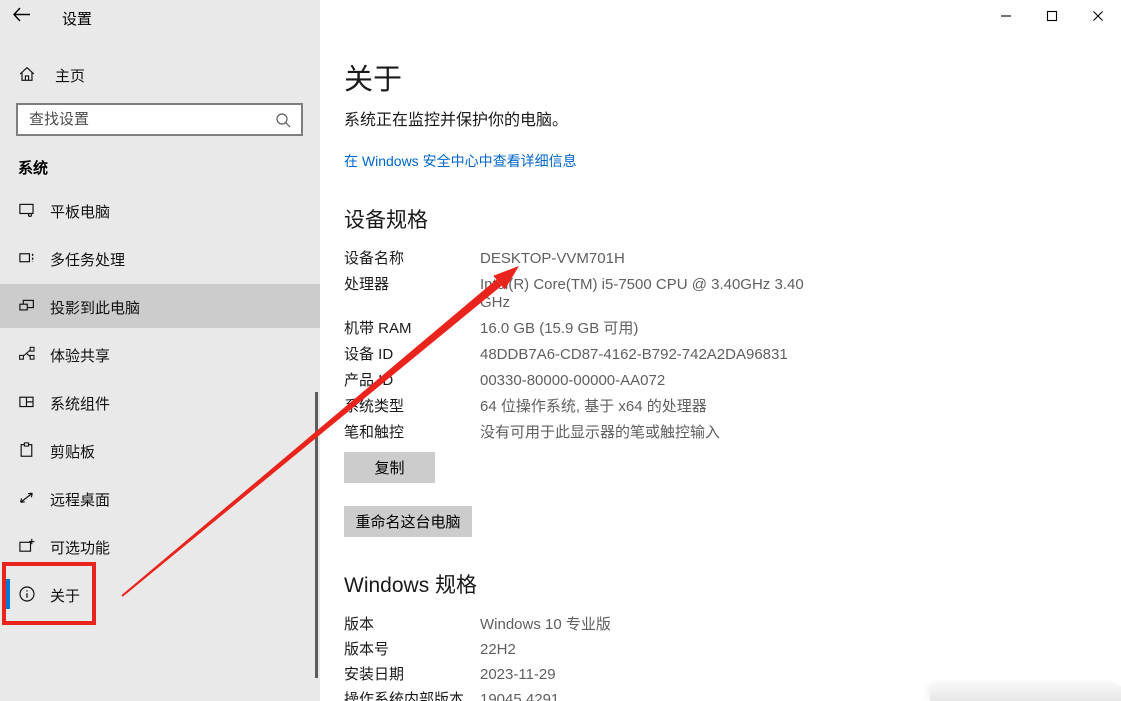 The image size is (1121, 701). What do you see at coordinates (160, 546) in the screenshot?
I see `sidebar-item-optional-features: 可选功能` at bounding box center [160, 546].